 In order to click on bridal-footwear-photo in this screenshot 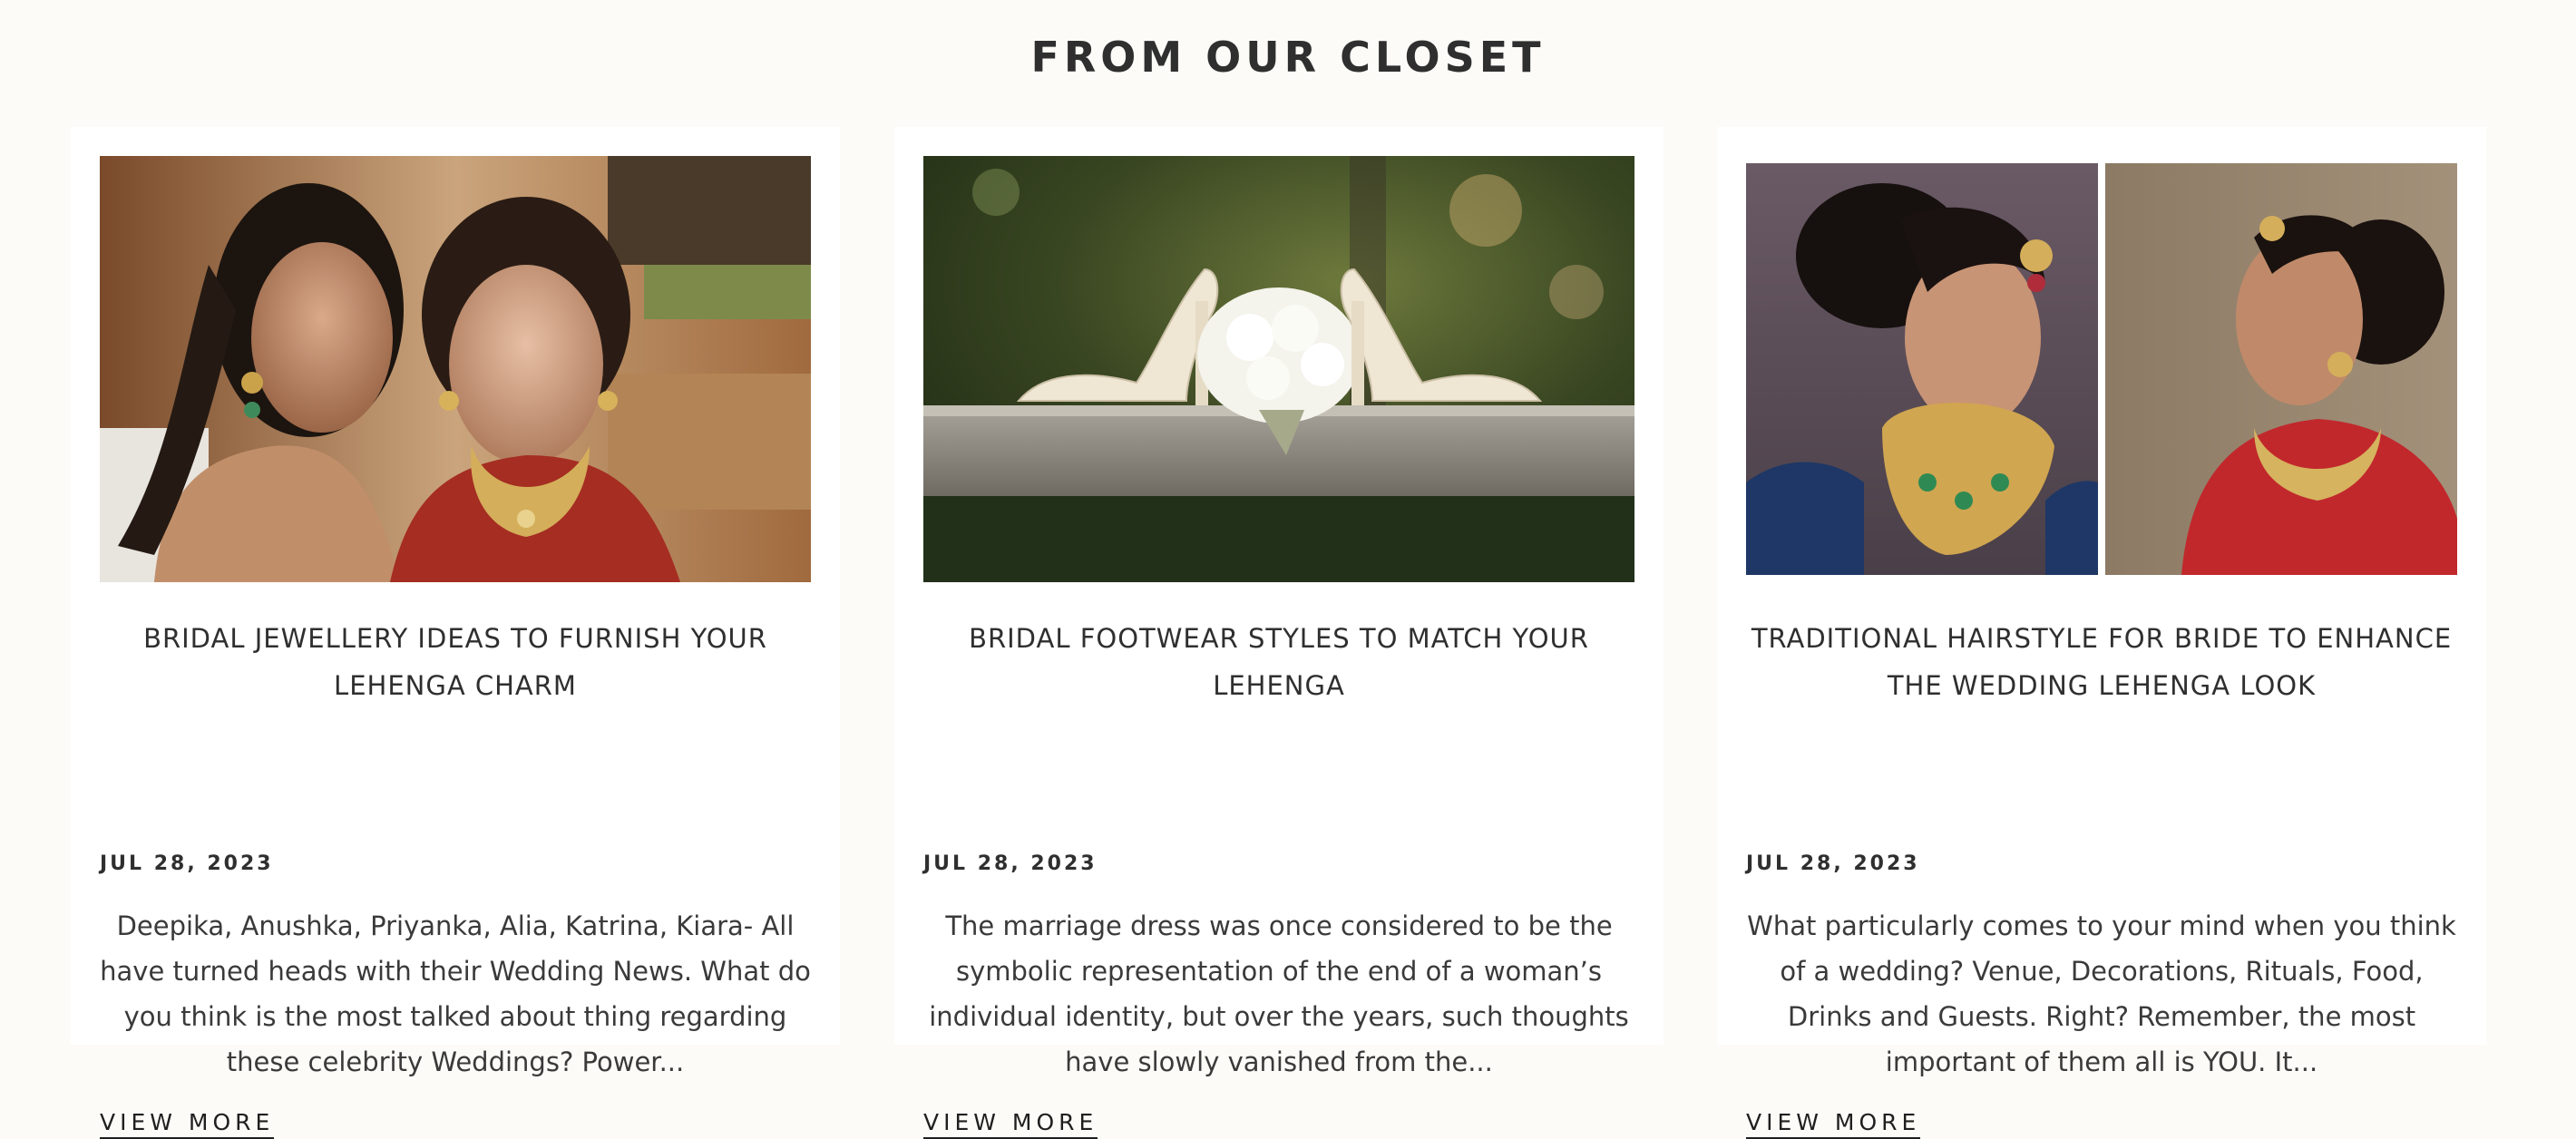, I will do `click(1278, 369)`.